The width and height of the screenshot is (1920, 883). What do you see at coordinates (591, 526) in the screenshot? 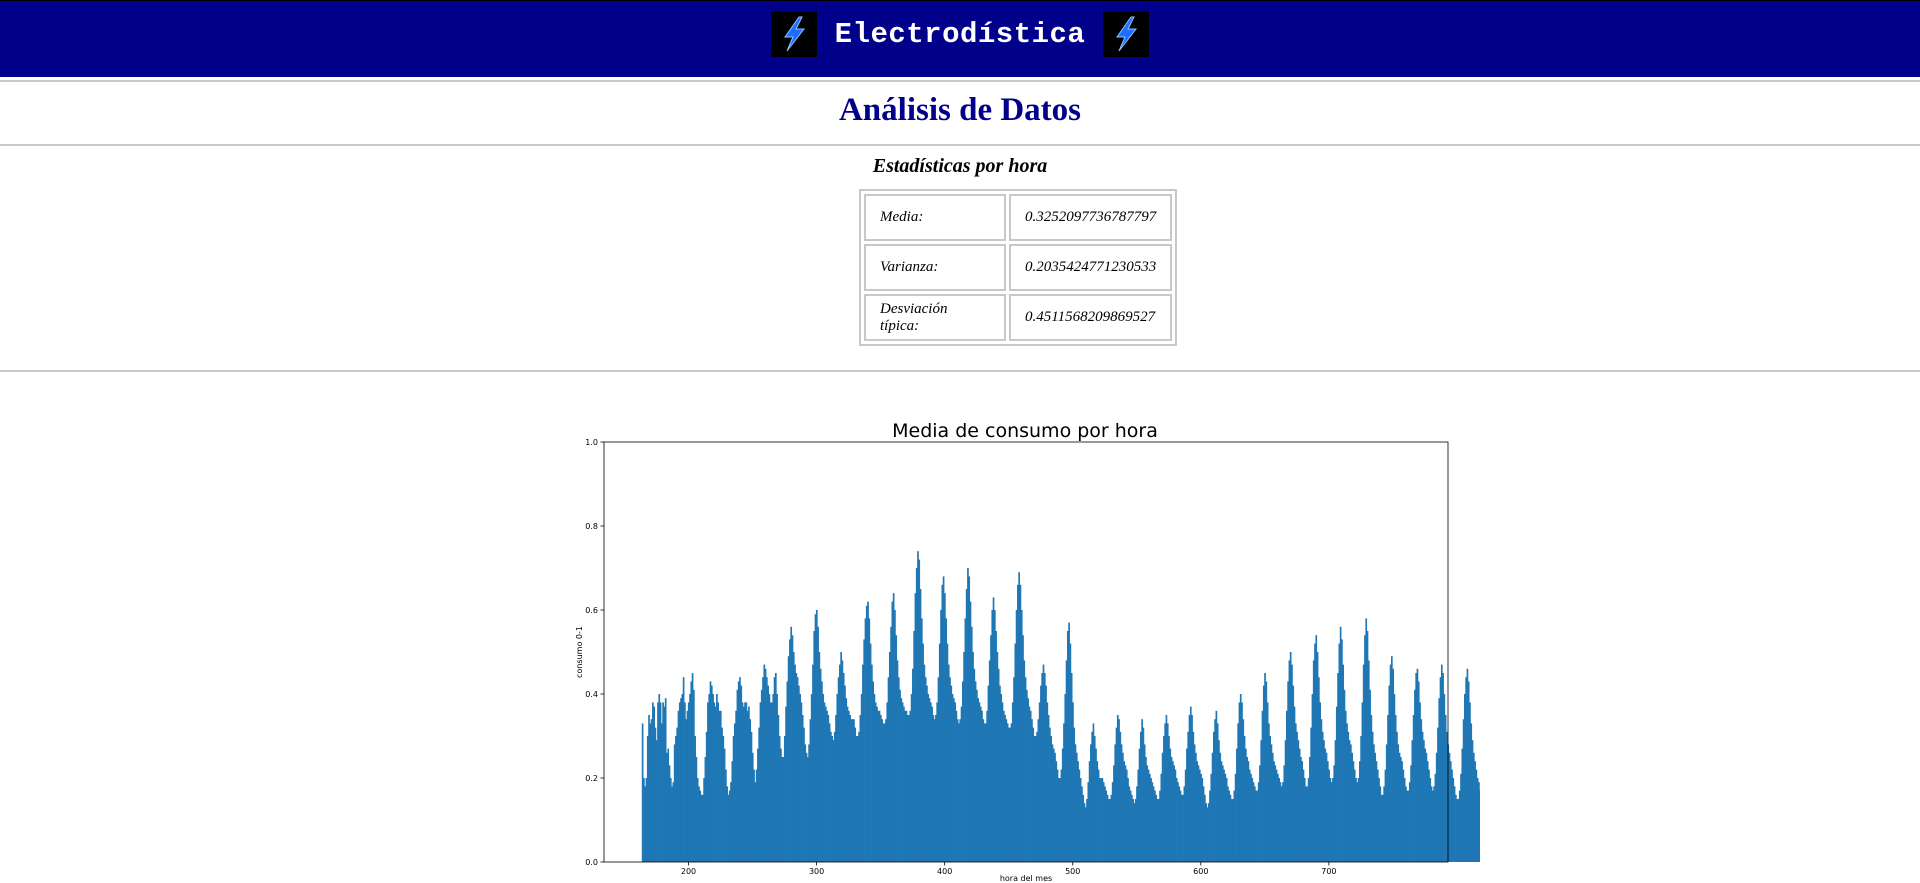
I see `y-tick-label: 0.8` at bounding box center [591, 526].